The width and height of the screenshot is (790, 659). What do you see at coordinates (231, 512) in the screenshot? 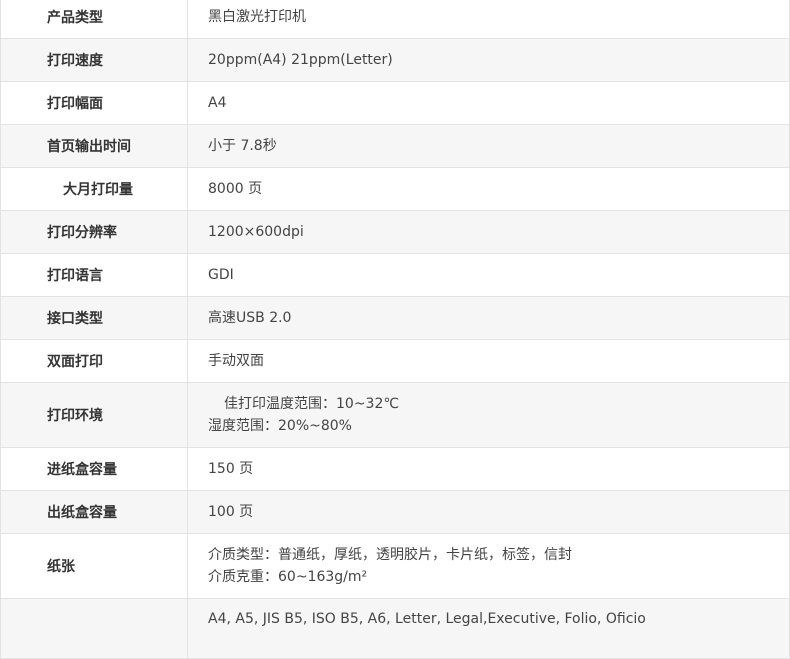
I see `spec-value-line: 100 页` at bounding box center [231, 512].